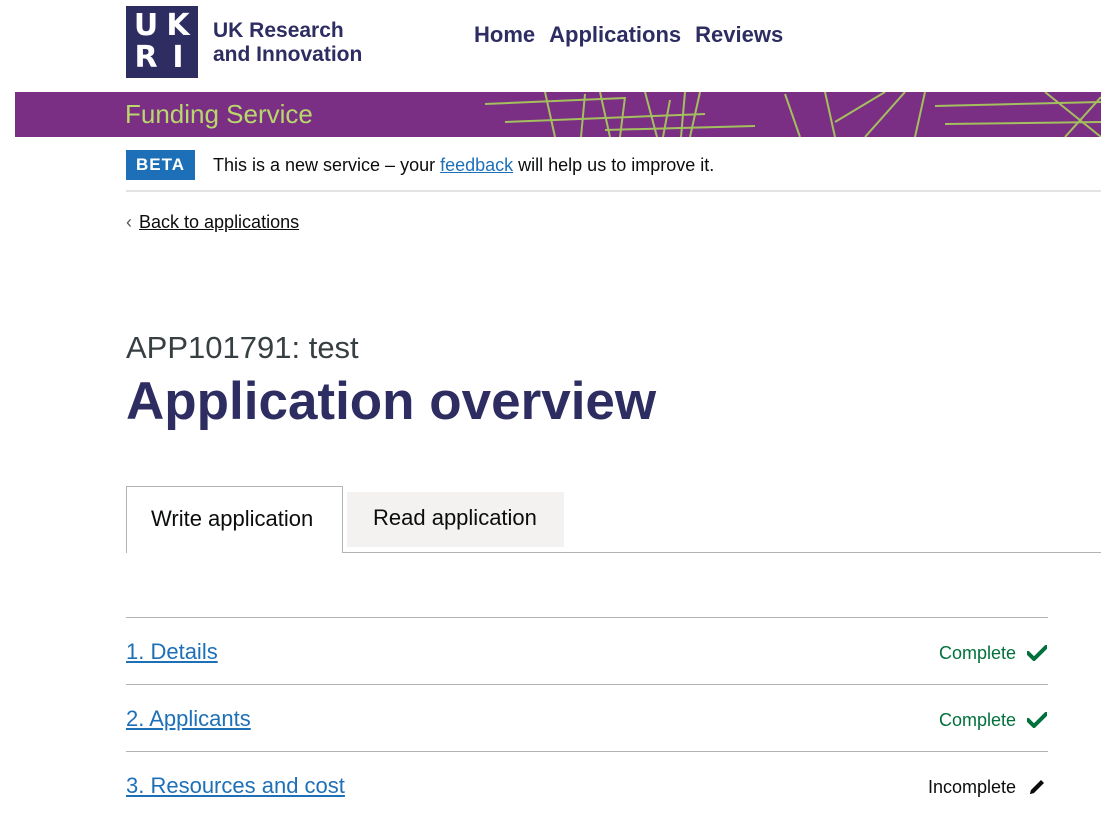 This screenshot has width=1101, height=814. Describe the element at coordinates (288, 54) in the screenshot. I see `org-name-line2: and Innovation` at that location.